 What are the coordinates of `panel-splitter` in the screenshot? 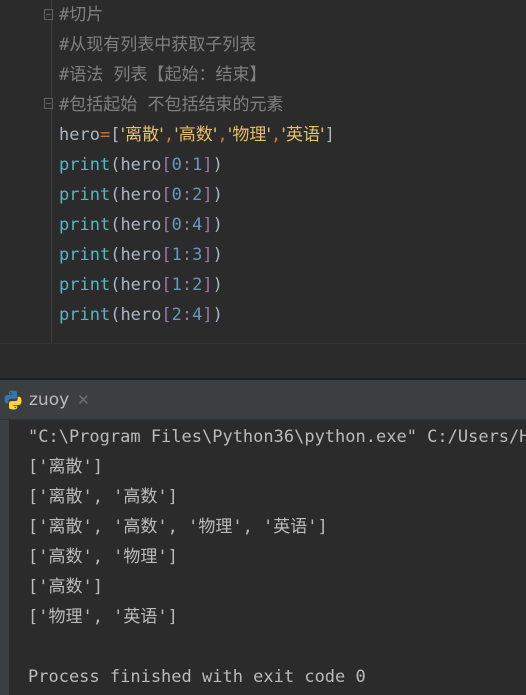 It's located at (263, 362).